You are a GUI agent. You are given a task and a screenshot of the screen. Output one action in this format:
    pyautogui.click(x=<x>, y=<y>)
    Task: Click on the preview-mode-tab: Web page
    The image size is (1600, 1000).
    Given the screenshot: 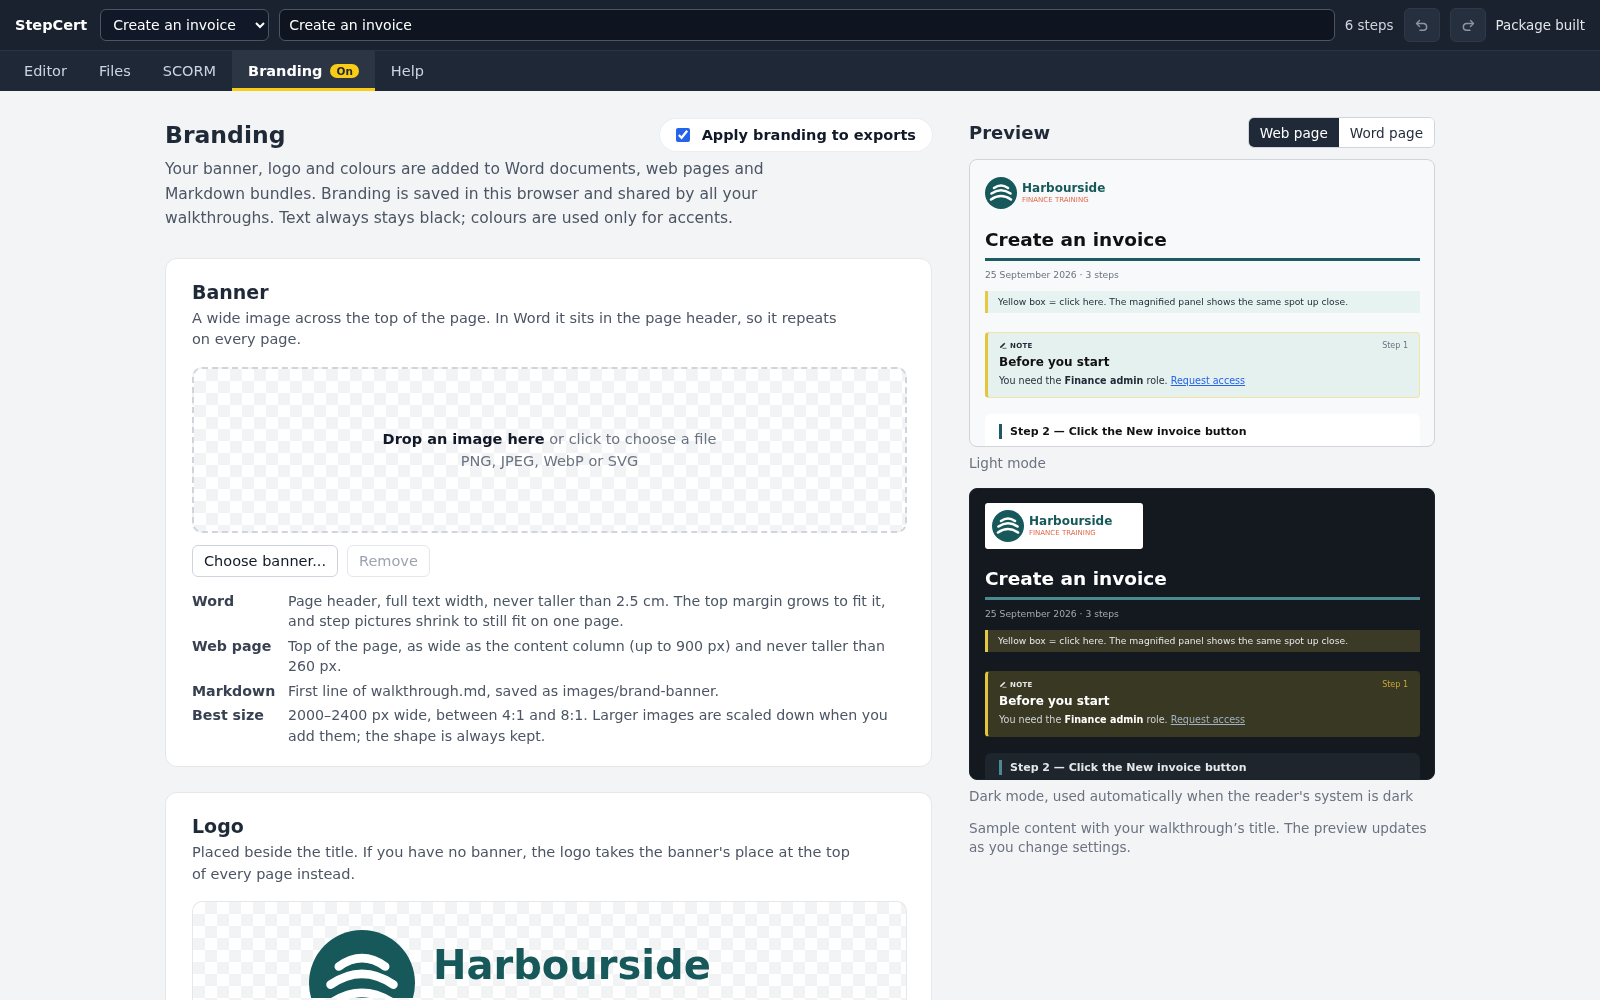 What is the action you would take?
    pyautogui.click(x=1293, y=132)
    